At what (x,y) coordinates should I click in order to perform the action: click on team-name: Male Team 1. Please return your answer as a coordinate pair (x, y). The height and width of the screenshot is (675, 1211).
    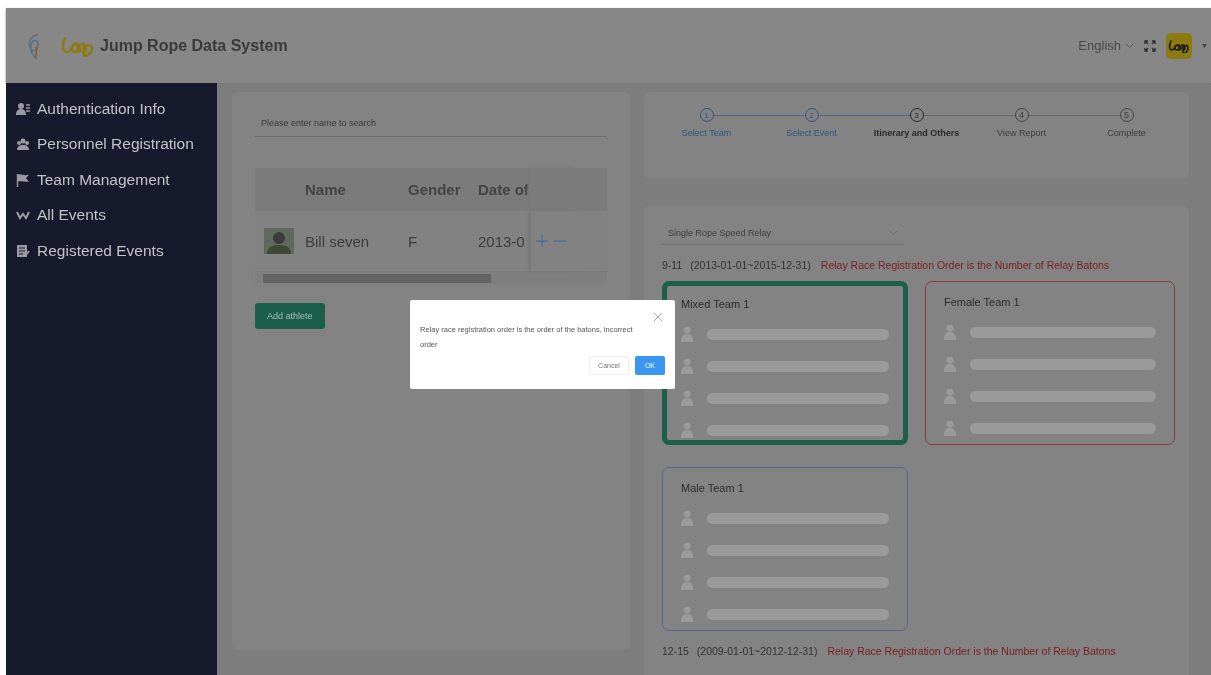
    Looking at the image, I should click on (713, 488).